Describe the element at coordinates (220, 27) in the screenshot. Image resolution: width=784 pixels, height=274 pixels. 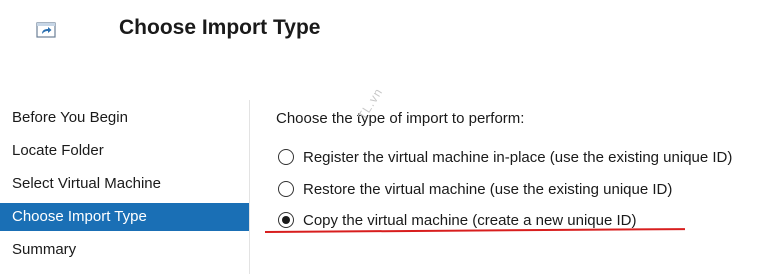
I see `page-title: Choose Import Type` at that location.